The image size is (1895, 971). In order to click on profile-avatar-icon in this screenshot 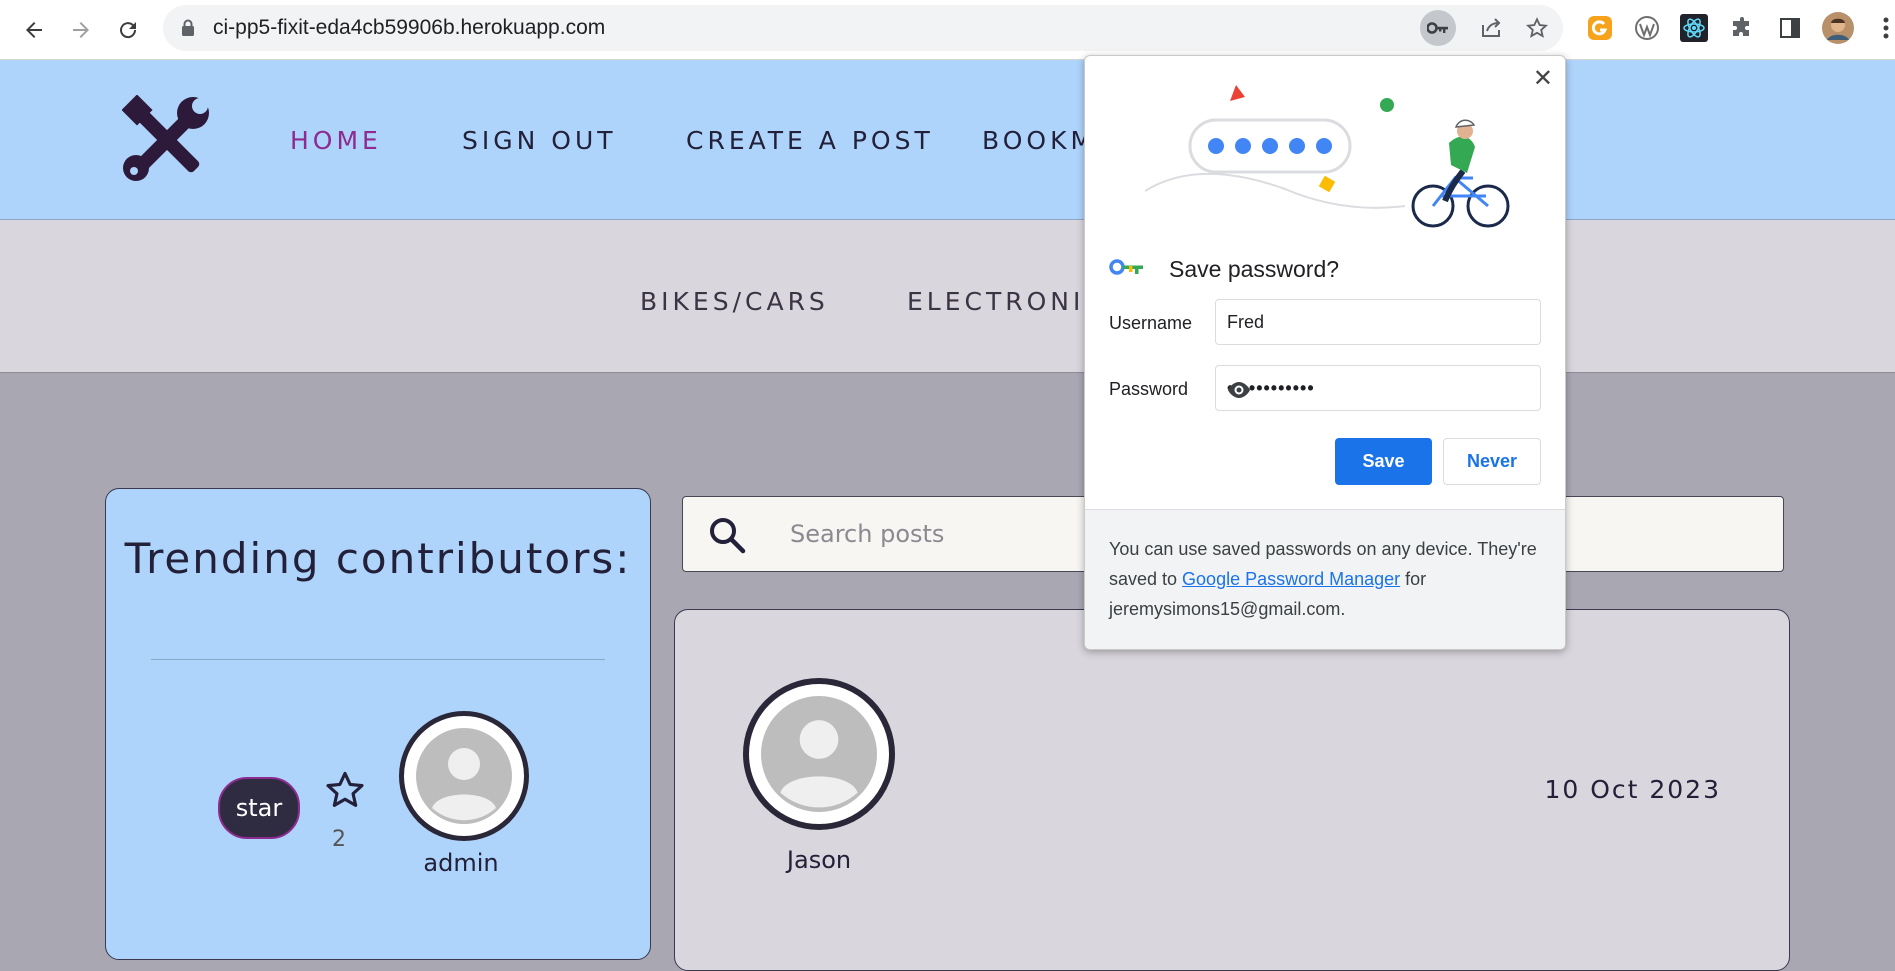, I will do `click(1838, 28)`.